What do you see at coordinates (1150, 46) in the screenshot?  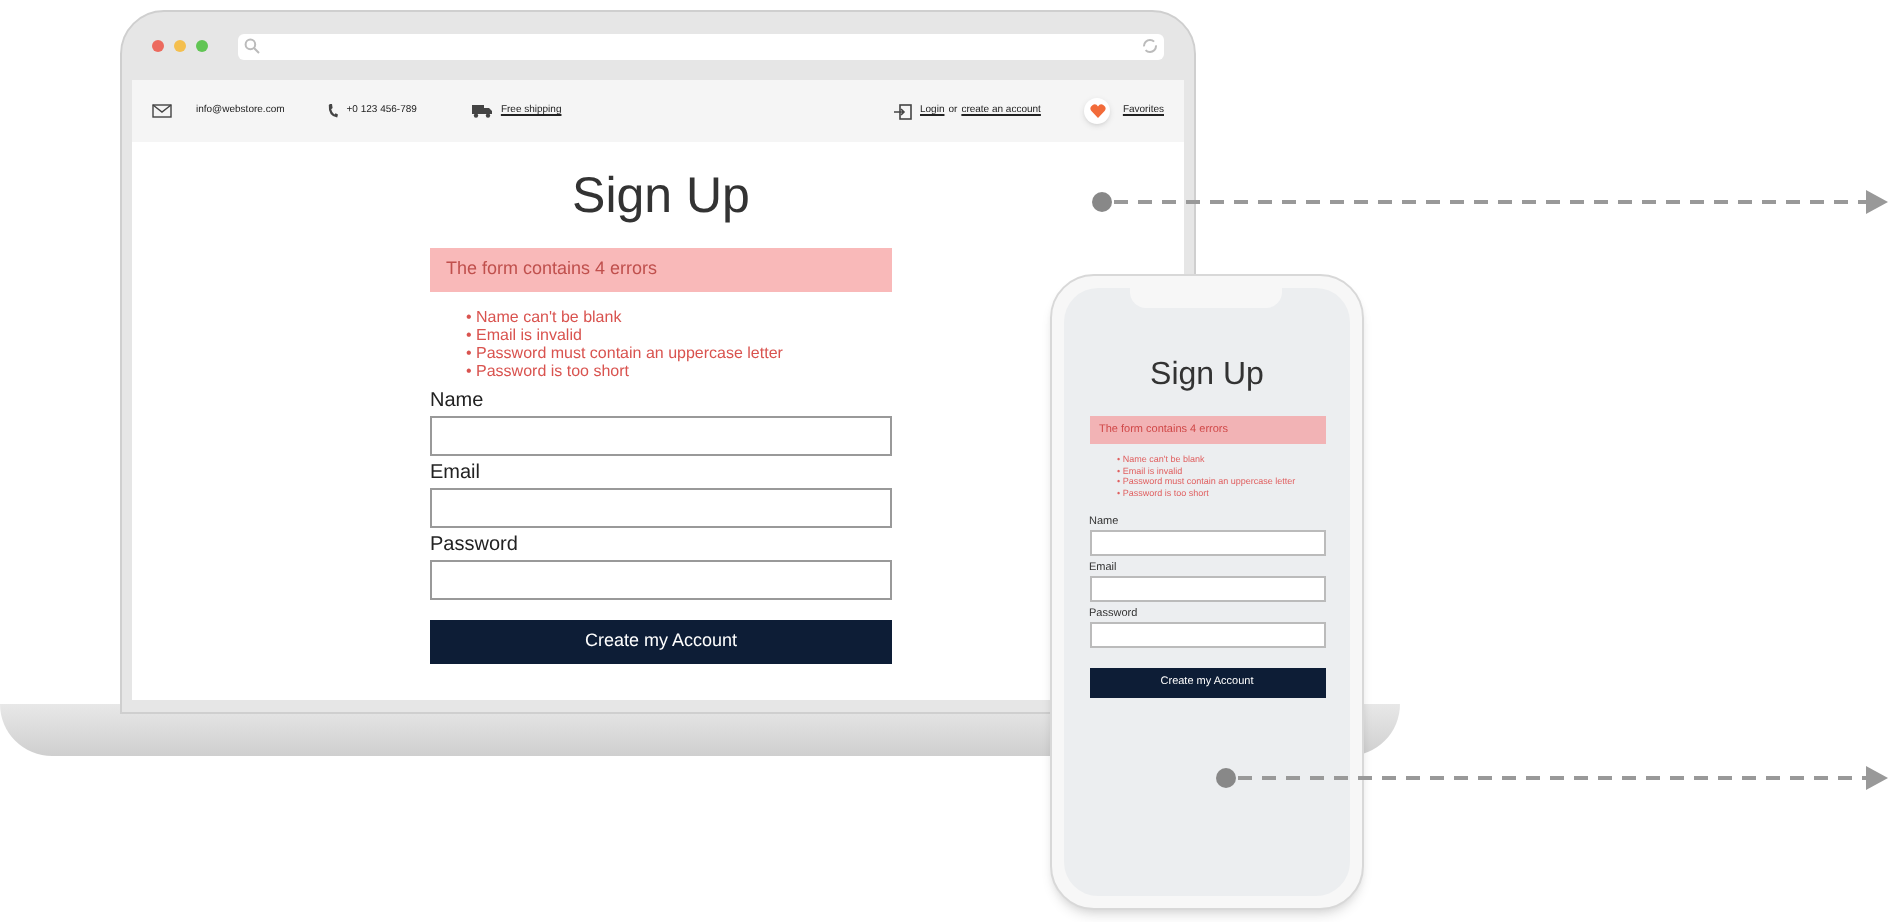 I see `reload-icon` at bounding box center [1150, 46].